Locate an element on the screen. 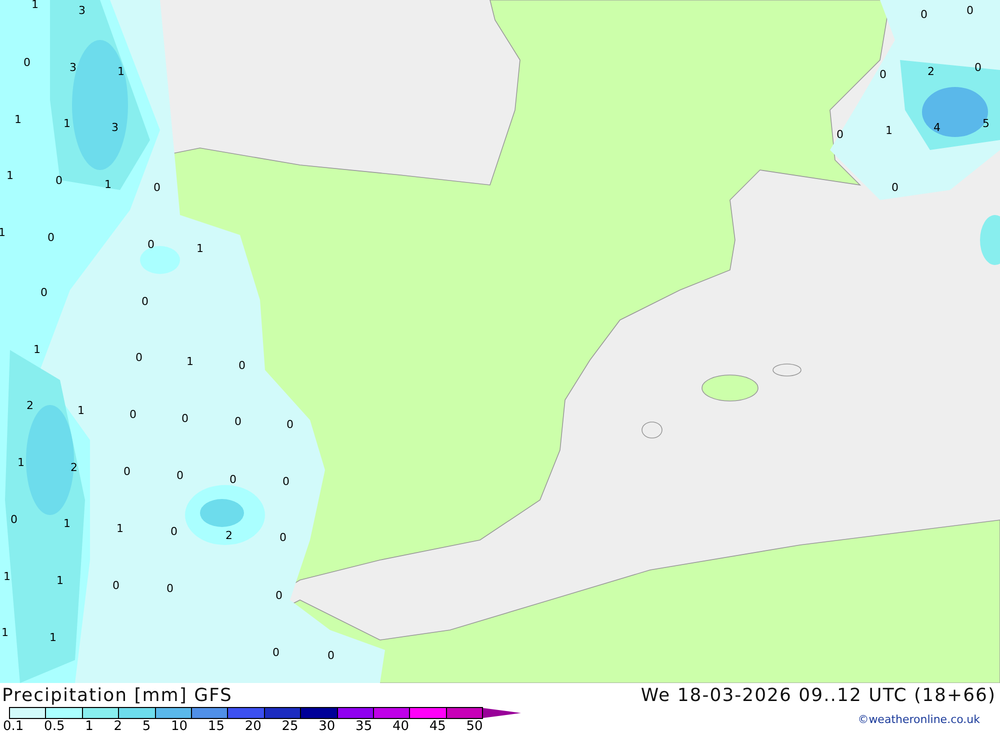 The height and width of the screenshot is (733, 1000). legend-tick-label: 1 is located at coordinates (89, 726).